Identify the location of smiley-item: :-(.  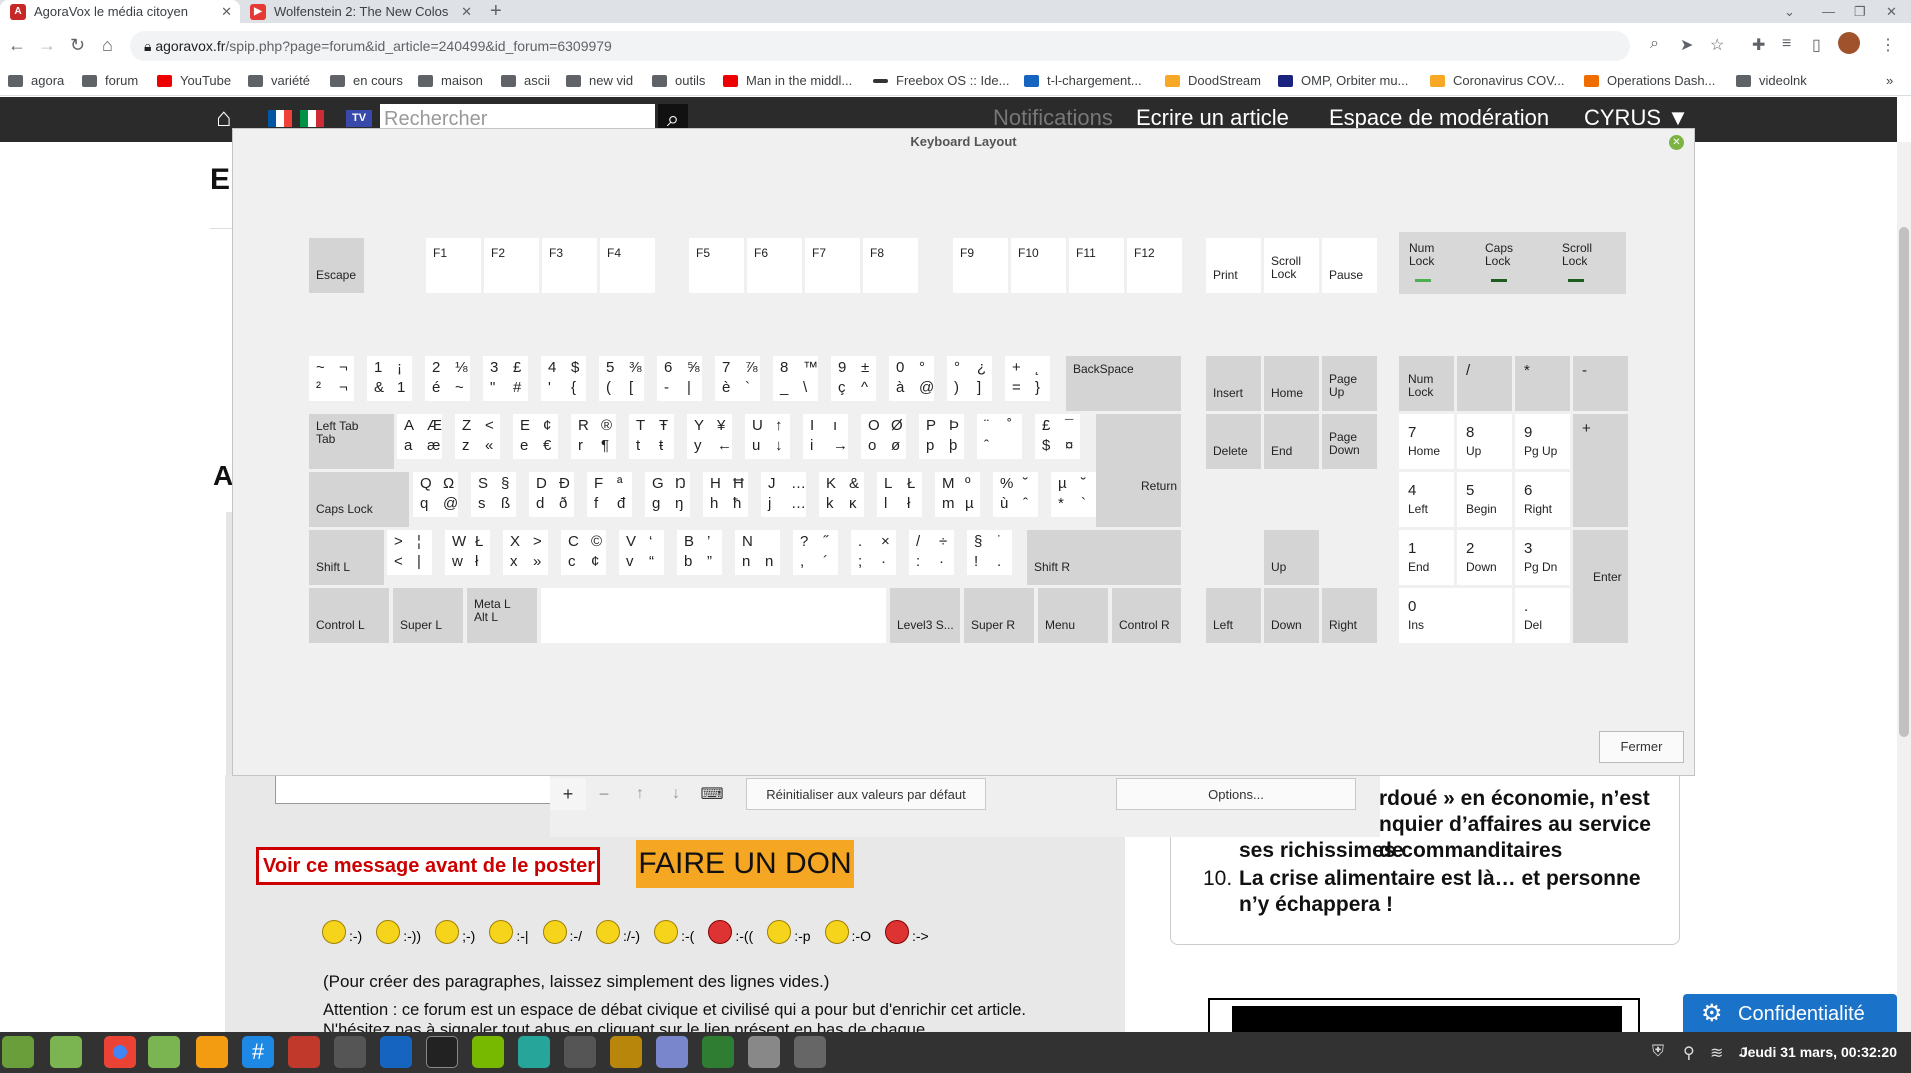
(674, 932).